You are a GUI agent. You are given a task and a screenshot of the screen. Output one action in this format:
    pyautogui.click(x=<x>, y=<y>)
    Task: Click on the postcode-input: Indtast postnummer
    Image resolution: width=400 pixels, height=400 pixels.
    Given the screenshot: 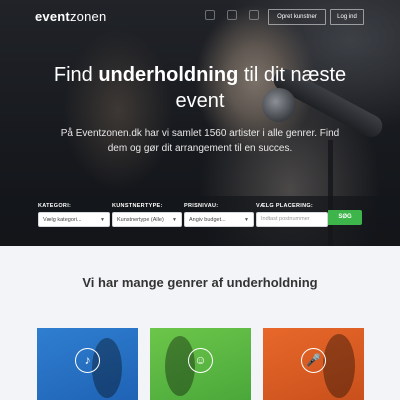 What is the action you would take?
    pyautogui.click(x=292, y=219)
    